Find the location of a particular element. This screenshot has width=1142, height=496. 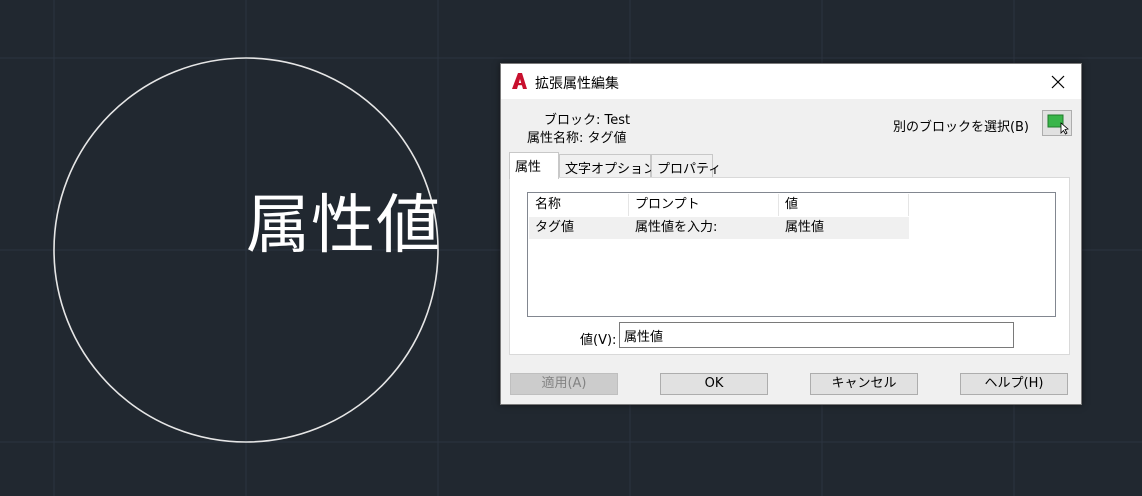

list-item: タグ値 属性値を入力: 属性値 is located at coordinates (719, 228).